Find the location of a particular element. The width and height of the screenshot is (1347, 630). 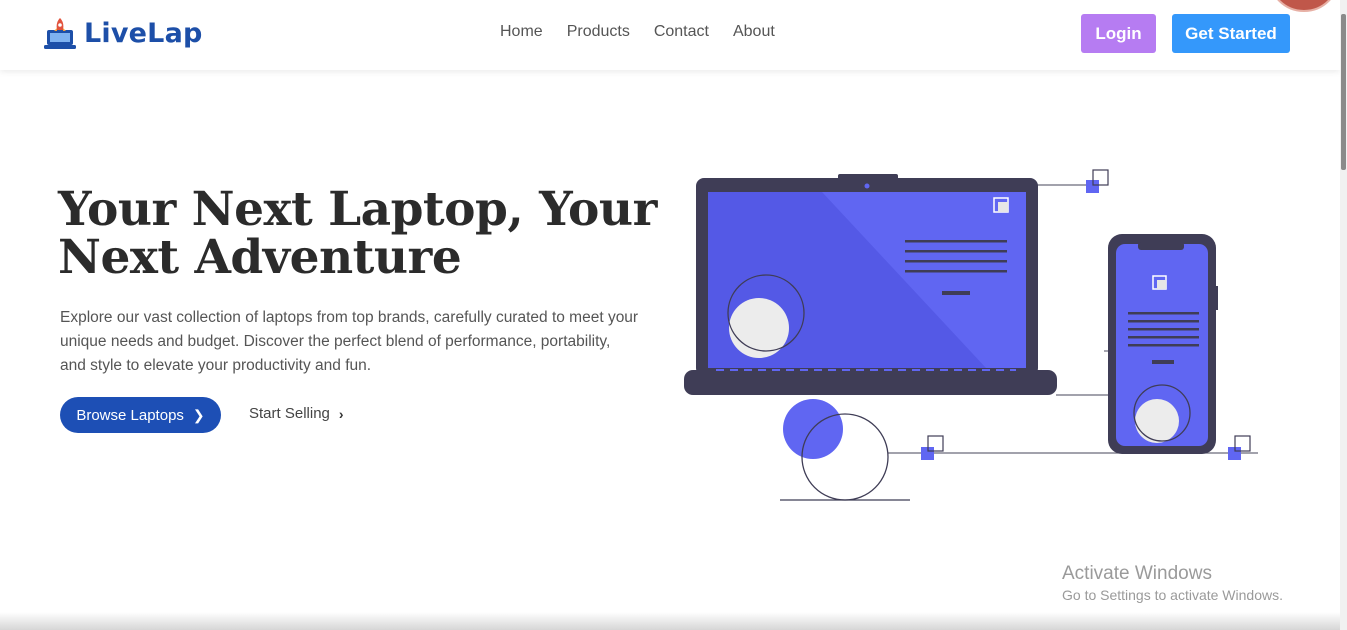

start-selling-link: Start Selling › is located at coordinates (296, 413).